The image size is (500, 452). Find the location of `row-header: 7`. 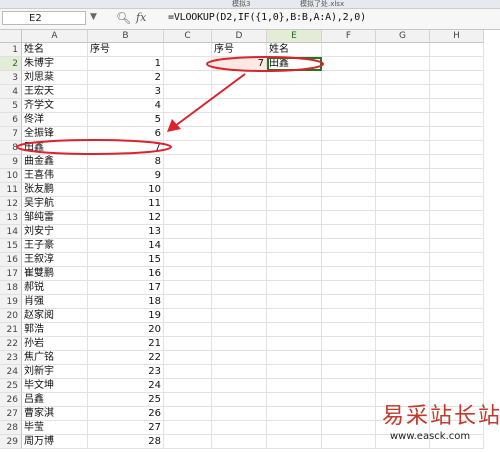

row-header: 7 is located at coordinates (11, 134).